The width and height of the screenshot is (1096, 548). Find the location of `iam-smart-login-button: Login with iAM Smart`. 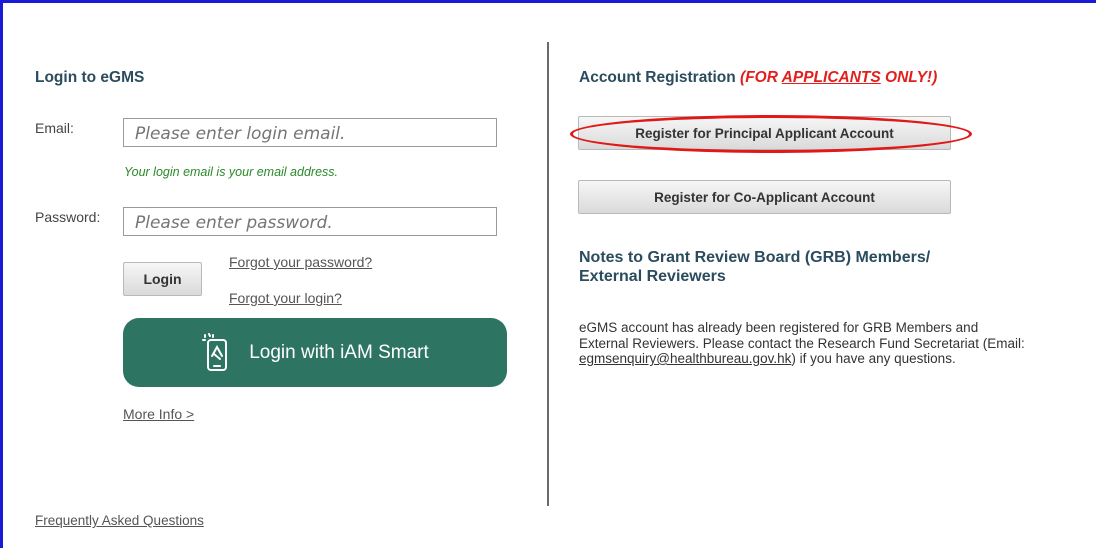

iam-smart-login-button: Login with iAM Smart is located at coordinates (315, 352).